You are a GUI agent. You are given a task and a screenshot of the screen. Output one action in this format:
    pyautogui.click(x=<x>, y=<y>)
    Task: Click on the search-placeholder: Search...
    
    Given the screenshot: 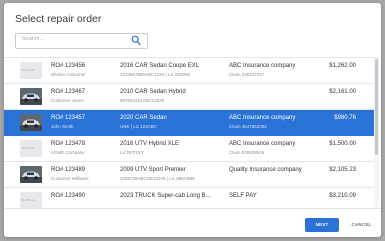 What is the action you would take?
    pyautogui.click(x=33, y=39)
    